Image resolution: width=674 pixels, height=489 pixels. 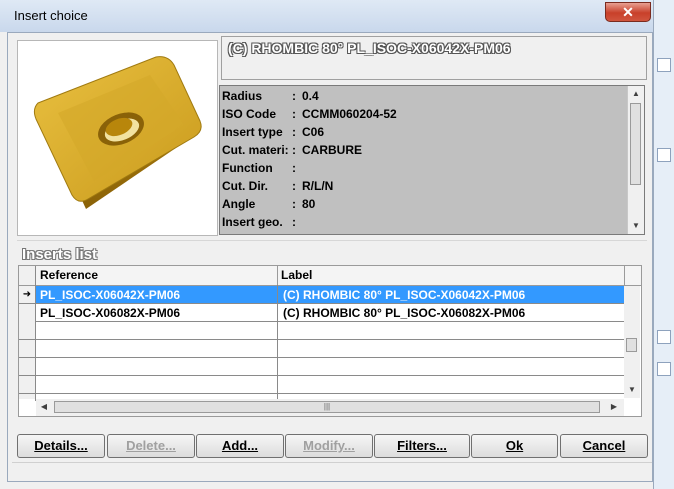 I want to click on ok-button-label: Ok, so click(x=514, y=445).